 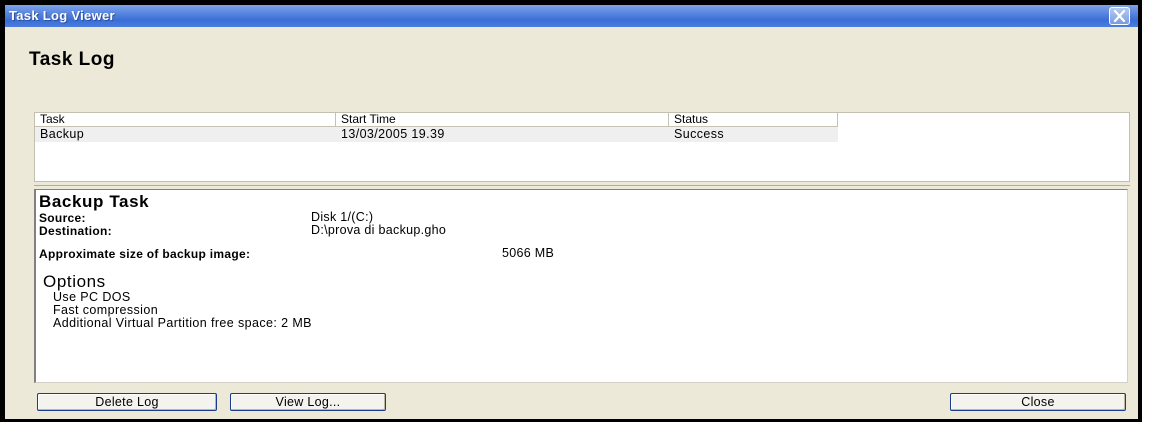 I want to click on window-title: Task Log Viewer, so click(x=62, y=15).